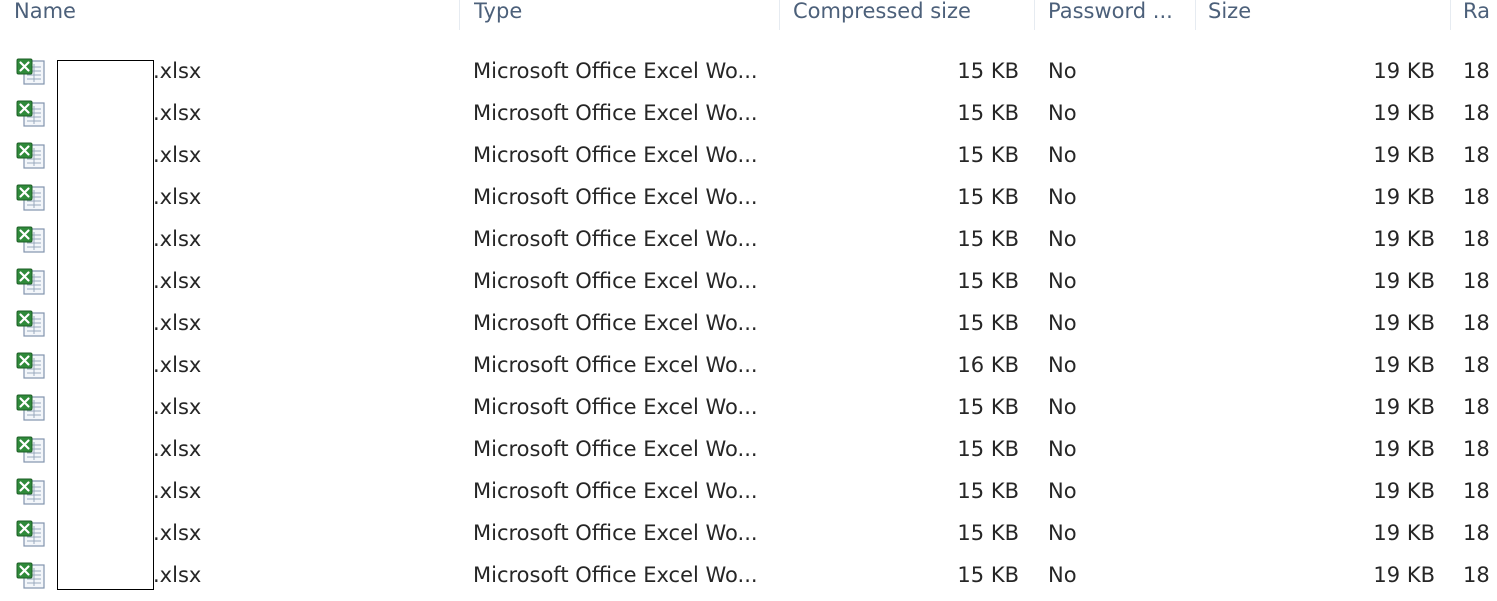 The width and height of the screenshot is (1497, 601). Describe the element at coordinates (908, 14) in the screenshot. I see `column-header-compressed-size: Compressed size` at that location.